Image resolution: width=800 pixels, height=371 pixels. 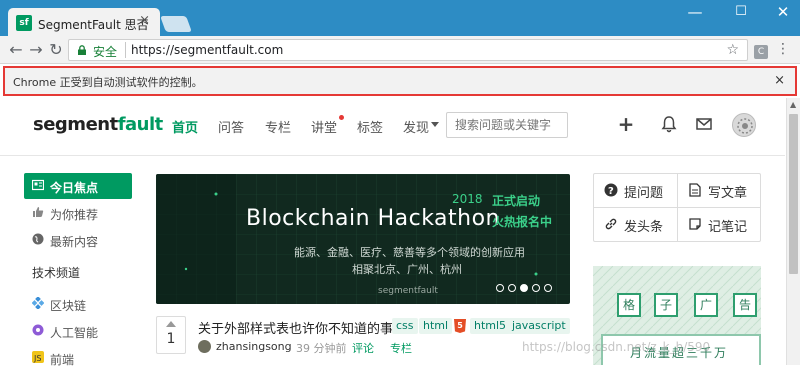 I want to click on sidebar-item-latest: 最新内容, so click(x=78, y=240).